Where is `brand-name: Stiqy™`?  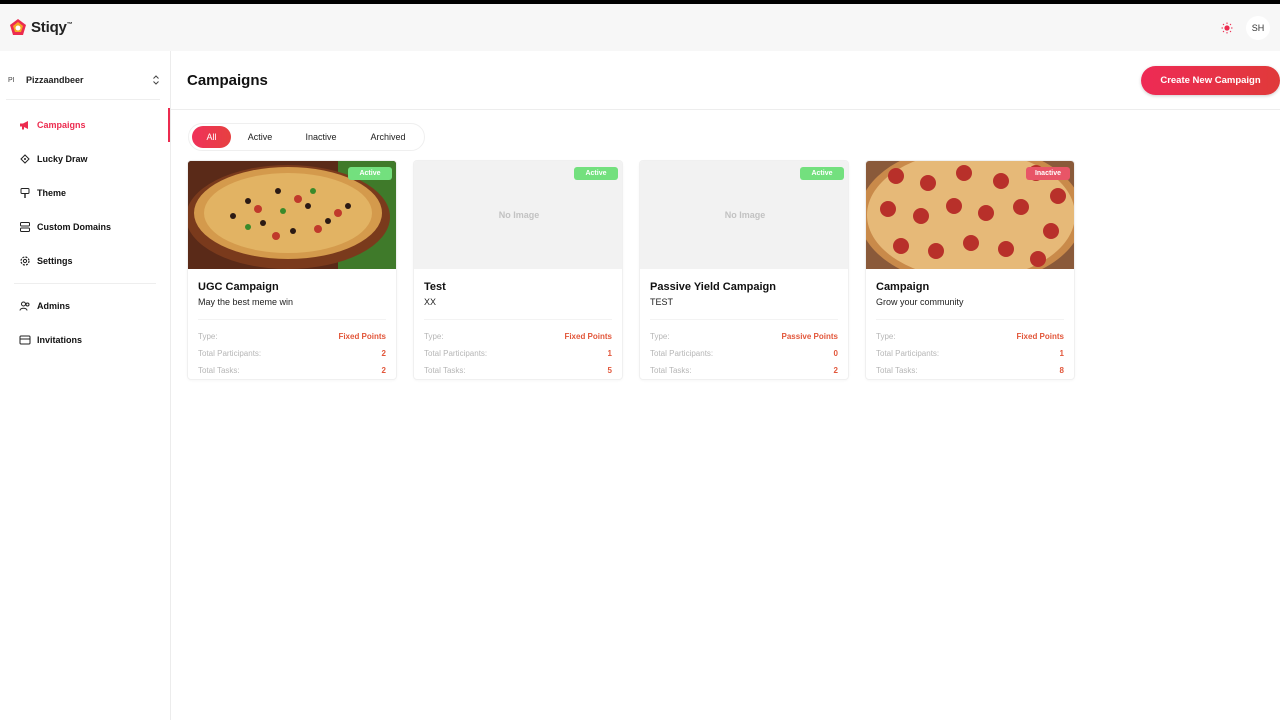 brand-name: Stiqy™ is located at coordinates (52, 27).